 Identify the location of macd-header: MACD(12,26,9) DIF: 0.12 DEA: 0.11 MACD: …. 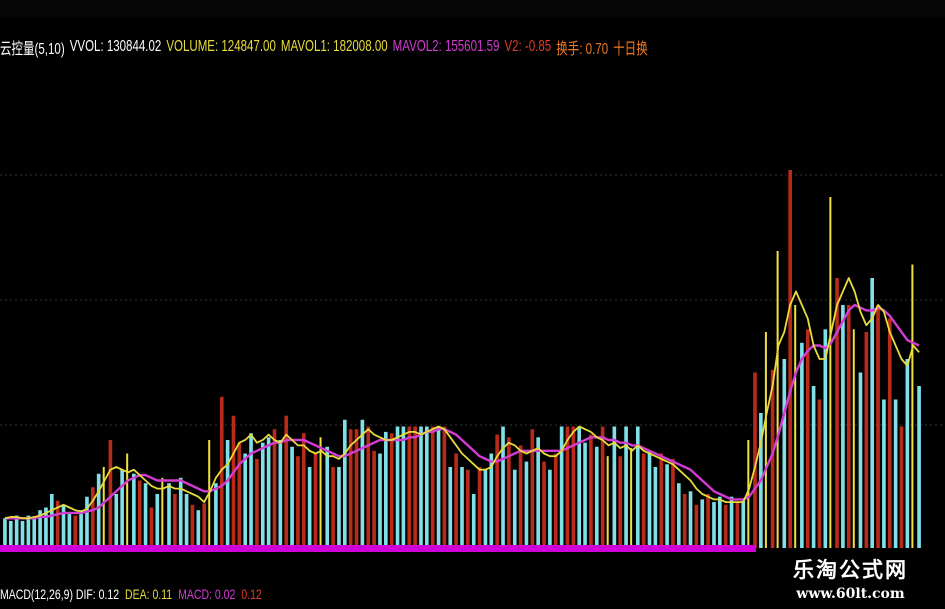
(134, 594).